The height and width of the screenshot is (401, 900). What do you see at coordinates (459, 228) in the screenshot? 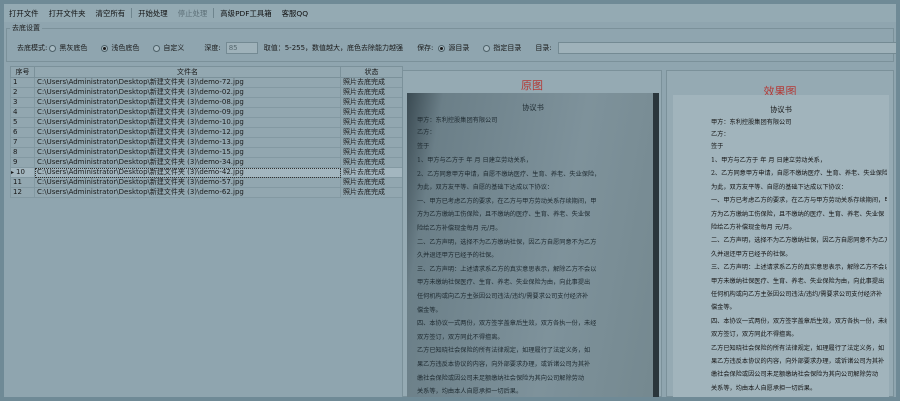
I see `doc-body-line: 险给乙方补偿现金每月 元/月。` at bounding box center [459, 228].